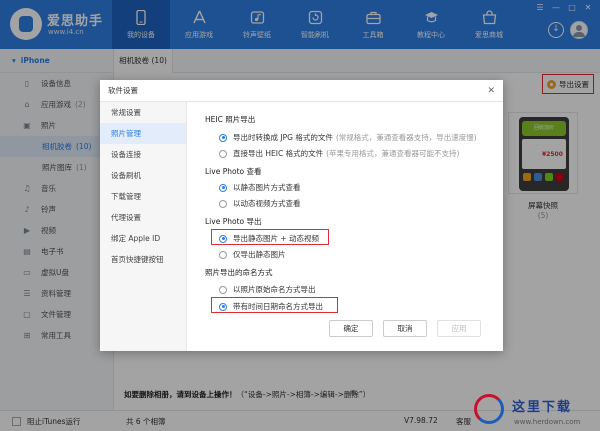 This screenshot has height=431, width=600. Describe the element at coordinates (542, 407) in the screenshot. I see `watermark-text: 这里下载` at that location.